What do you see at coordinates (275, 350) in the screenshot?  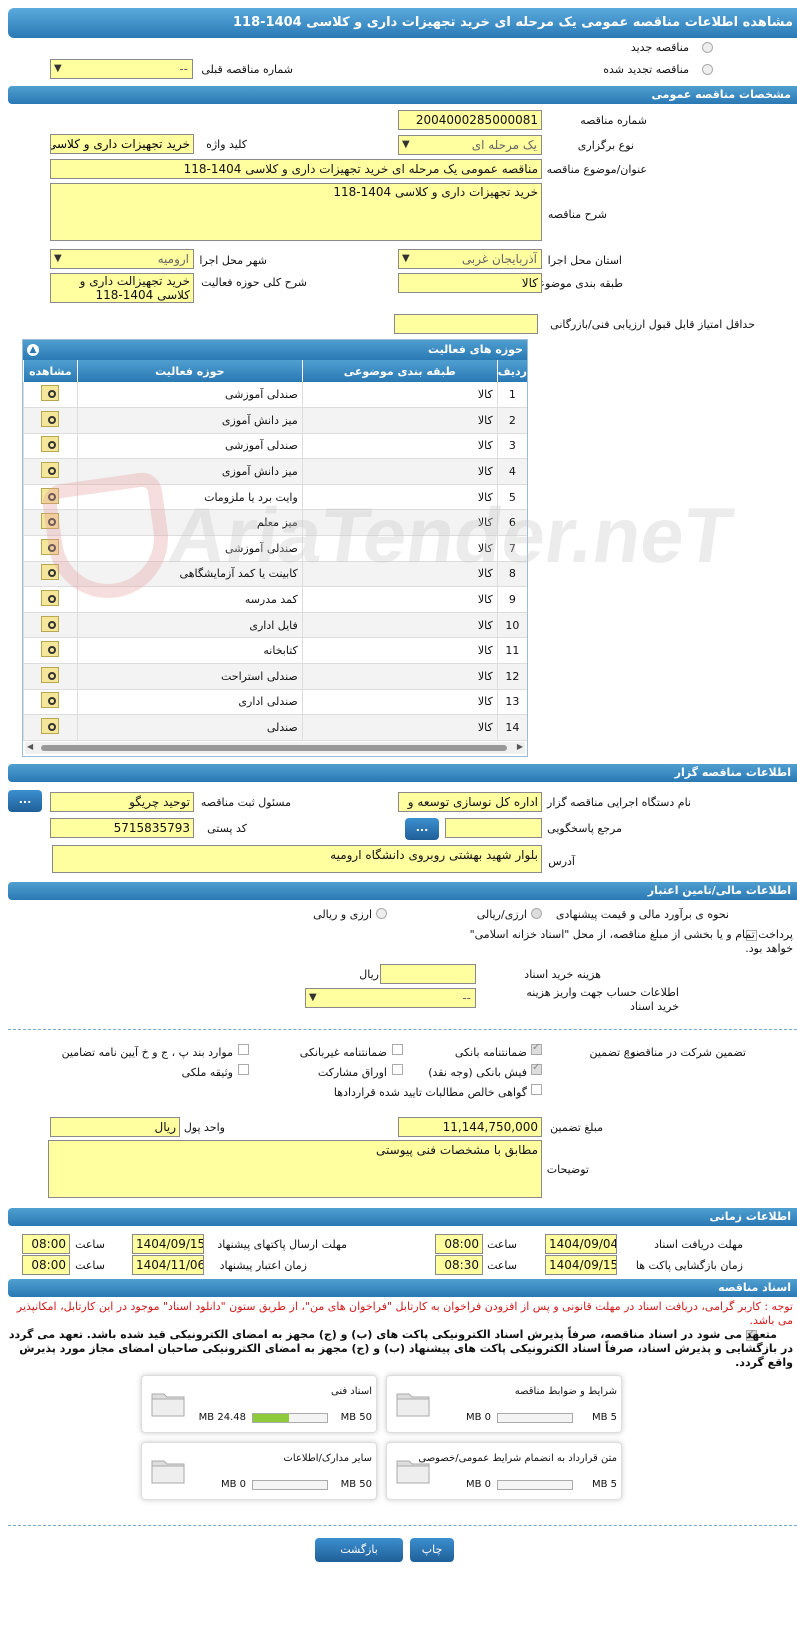 I see `activities-header: حوزه های فعالیت ▲` at bounding box center [275, 350].